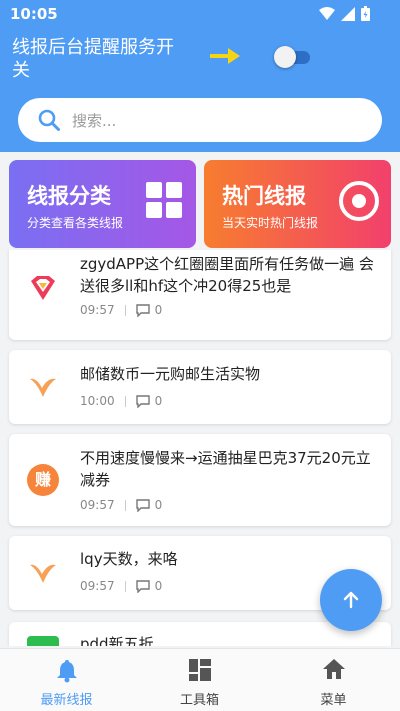 The image size is (400, 711). I want to click on reminder-switch-label: 线报后台提醒服务开关, so click(93, 59).